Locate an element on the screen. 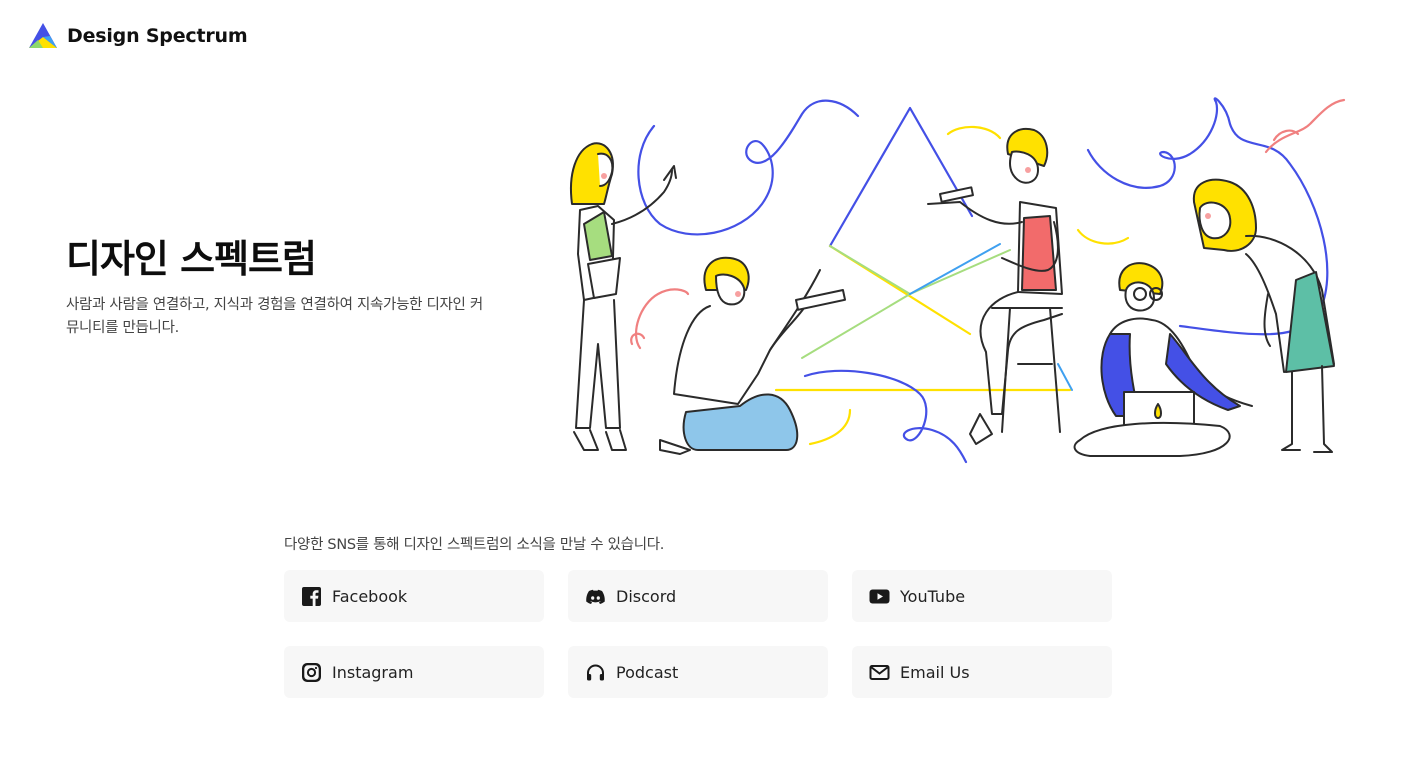  hero-title: 디자인 스펙트럼 is located at coordinates (191, 259).